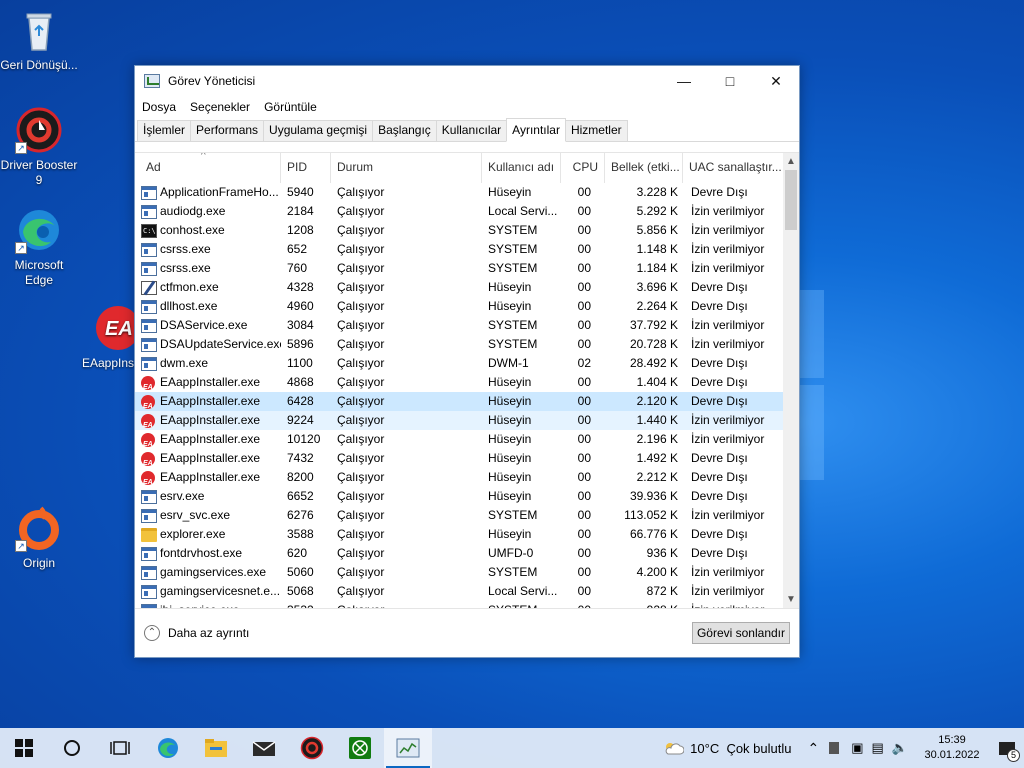  Describe the element at coordinates (227, 130) in the screenshot. I see `tab-performans: Performans` at that location.